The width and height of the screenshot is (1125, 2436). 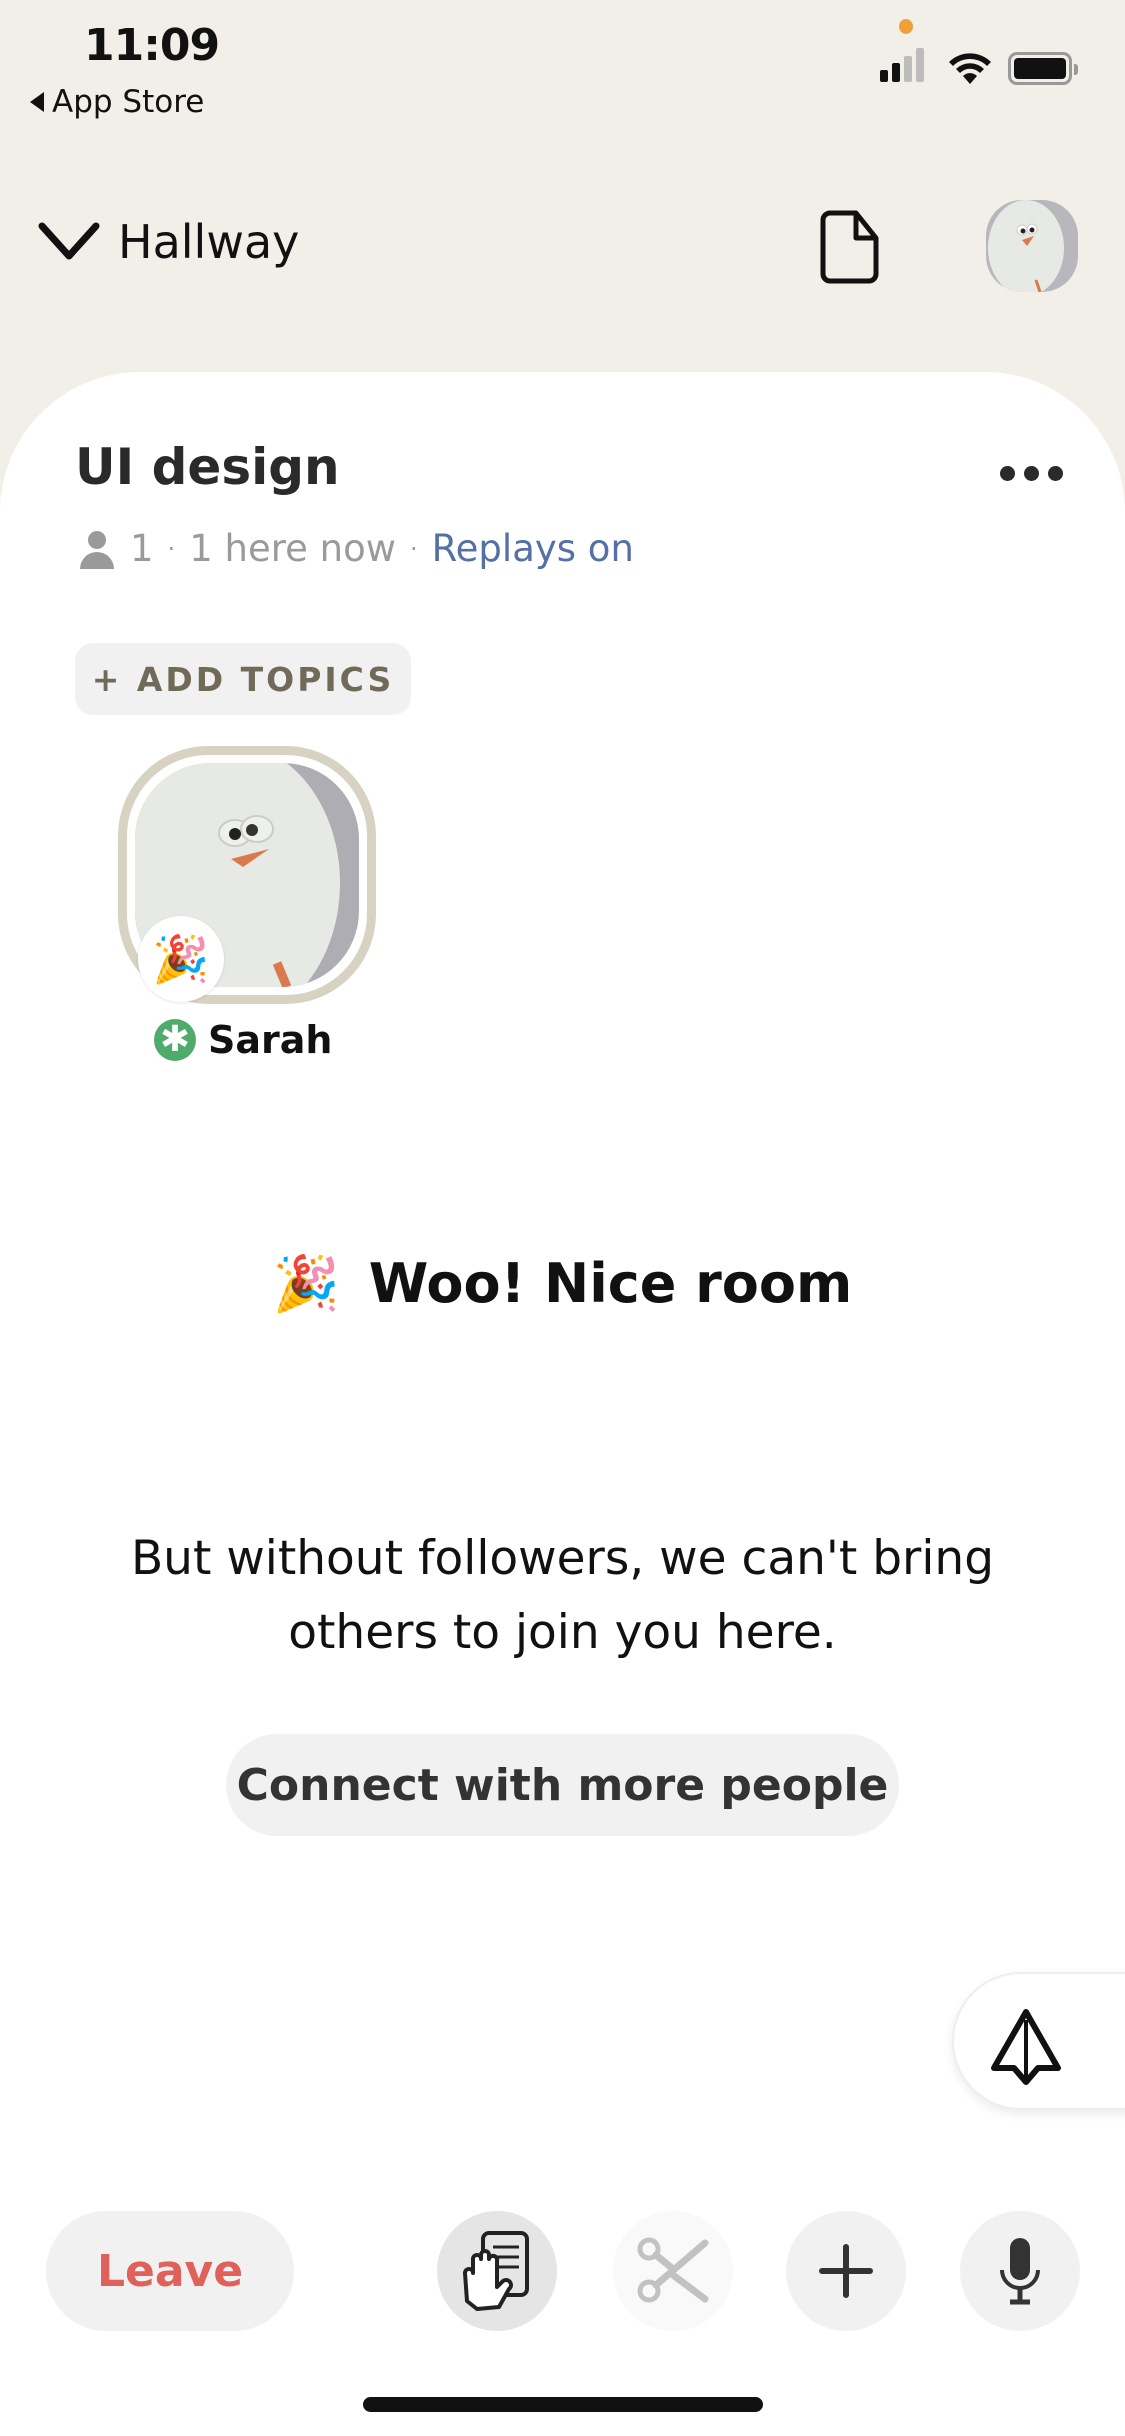 I want to click on here-now-count: 1 here now, so click(x=292, y=548).